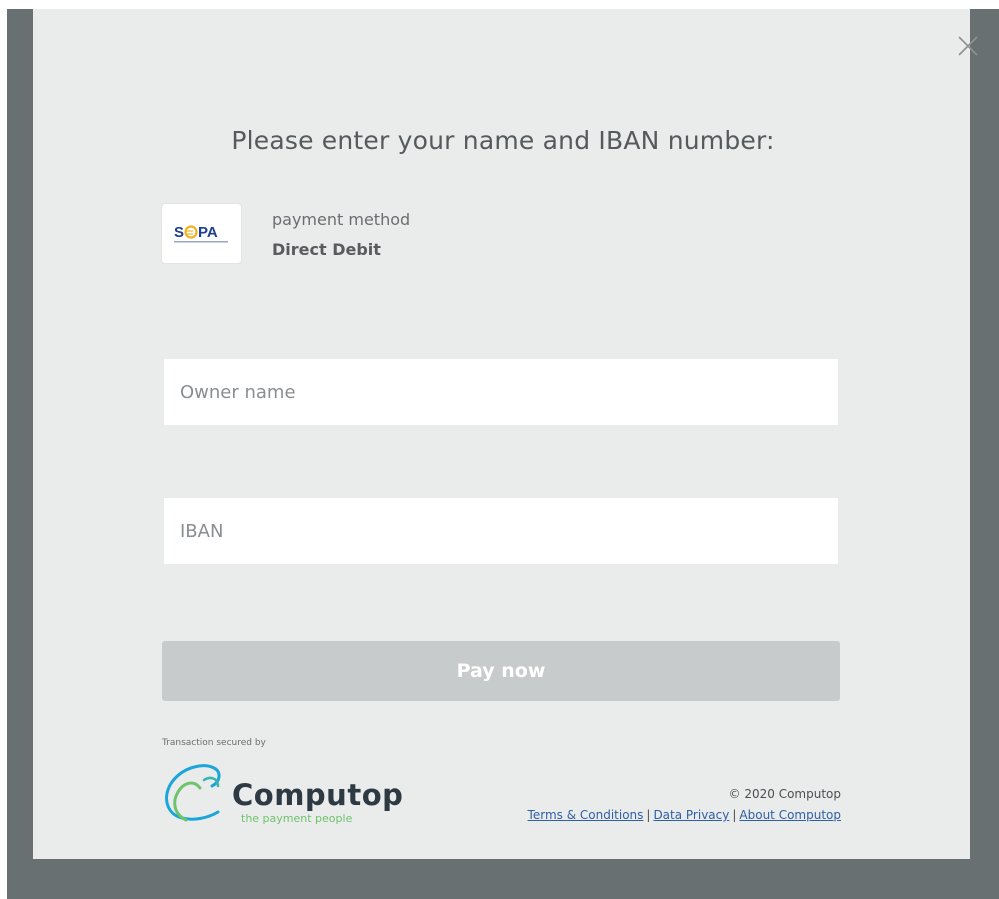 This screenshot has width=999, height=899. I want to click on copyright: © 2020 Computop, so click(784, 794).